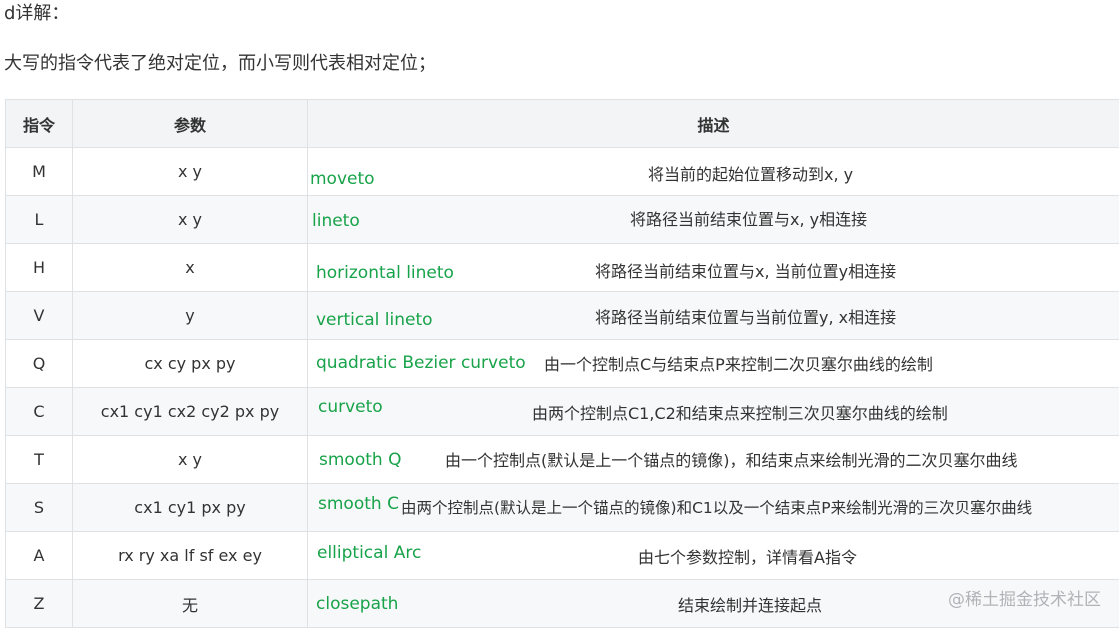 This screenshot has height=630, width=1119. What do you see at coordinates (190, 411) in the screenshot?
I see `param-cell: cx1 cy1 cx2 cy2 px py` at bounding box center [190, 411].